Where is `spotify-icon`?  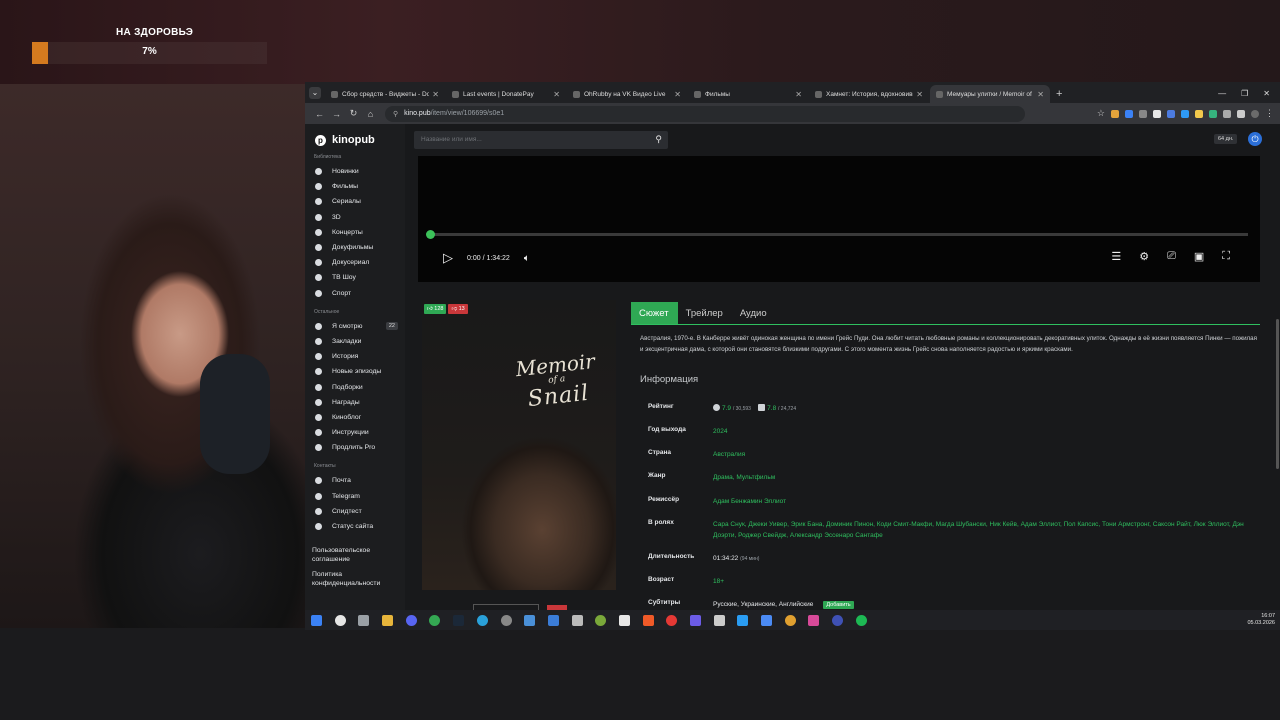
spotify-icon is located at coordinates (861, 620).